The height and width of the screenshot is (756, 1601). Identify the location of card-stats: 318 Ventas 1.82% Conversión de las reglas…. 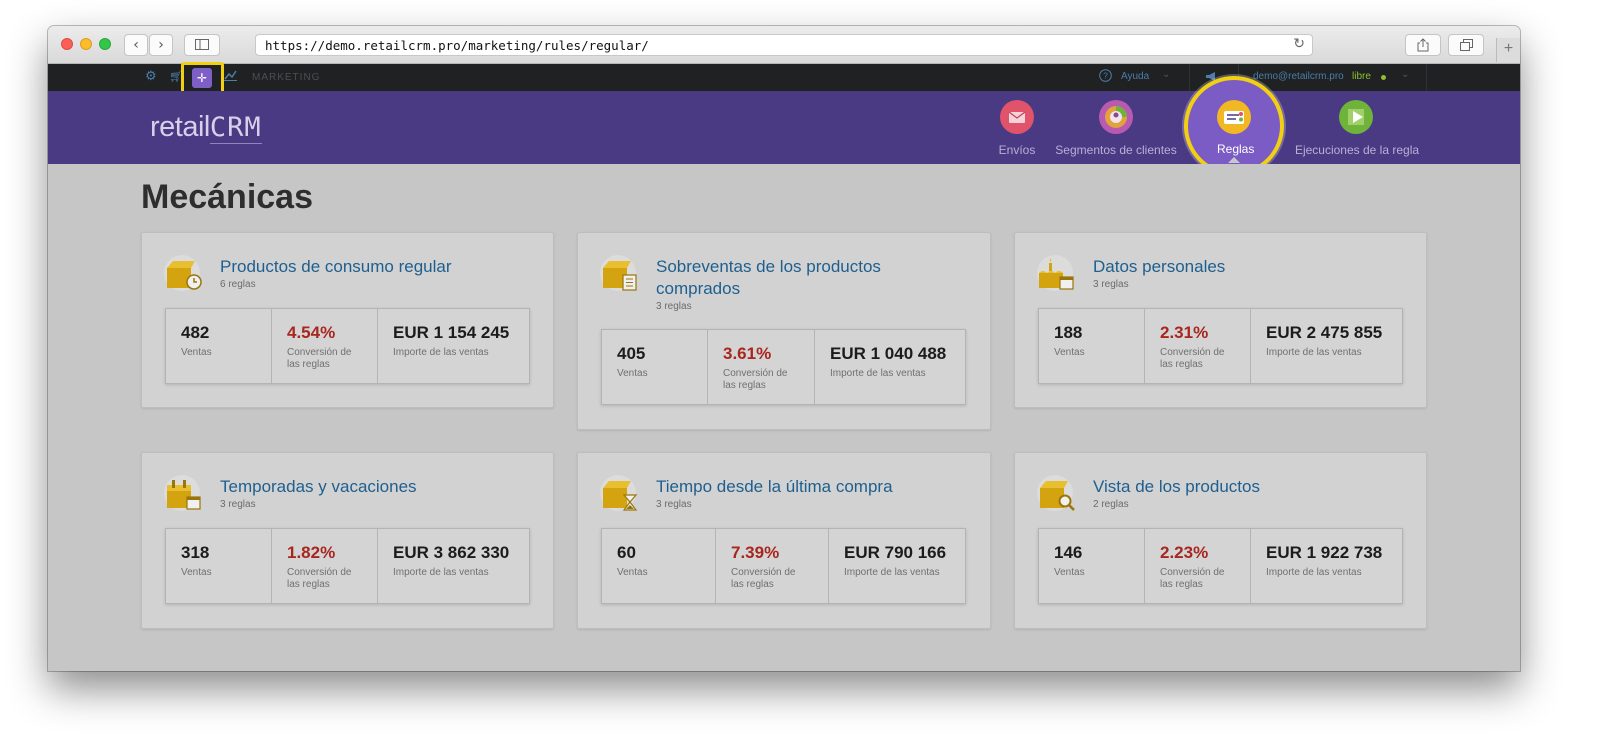
(347, 566).